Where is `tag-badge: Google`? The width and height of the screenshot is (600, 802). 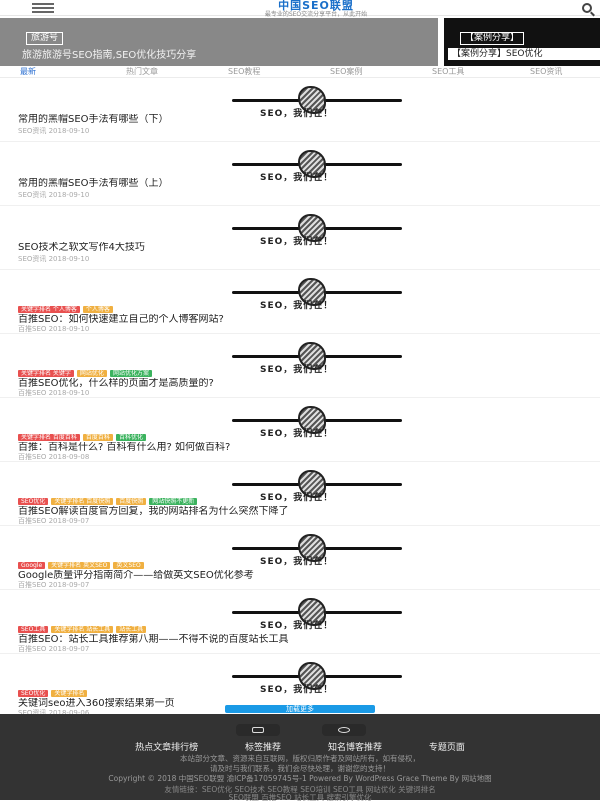
tag-badge: Google is located at coordinates (32, 565).